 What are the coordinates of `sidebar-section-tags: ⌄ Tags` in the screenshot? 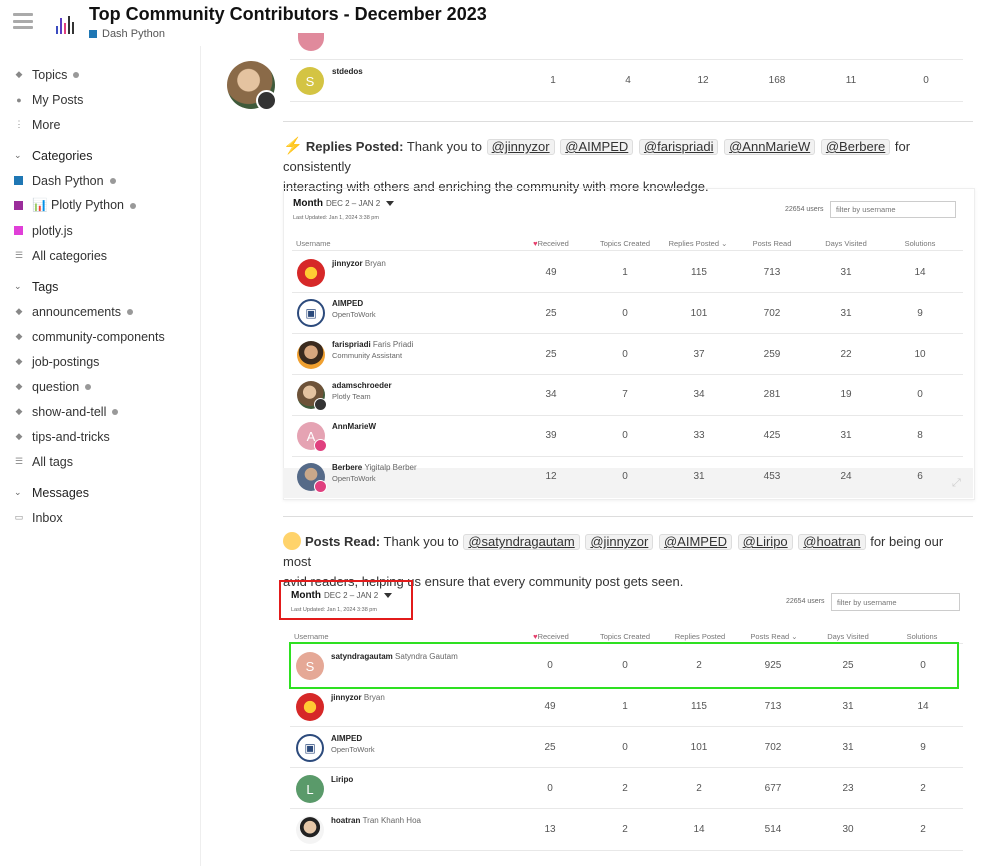 It's located at (100, 286).